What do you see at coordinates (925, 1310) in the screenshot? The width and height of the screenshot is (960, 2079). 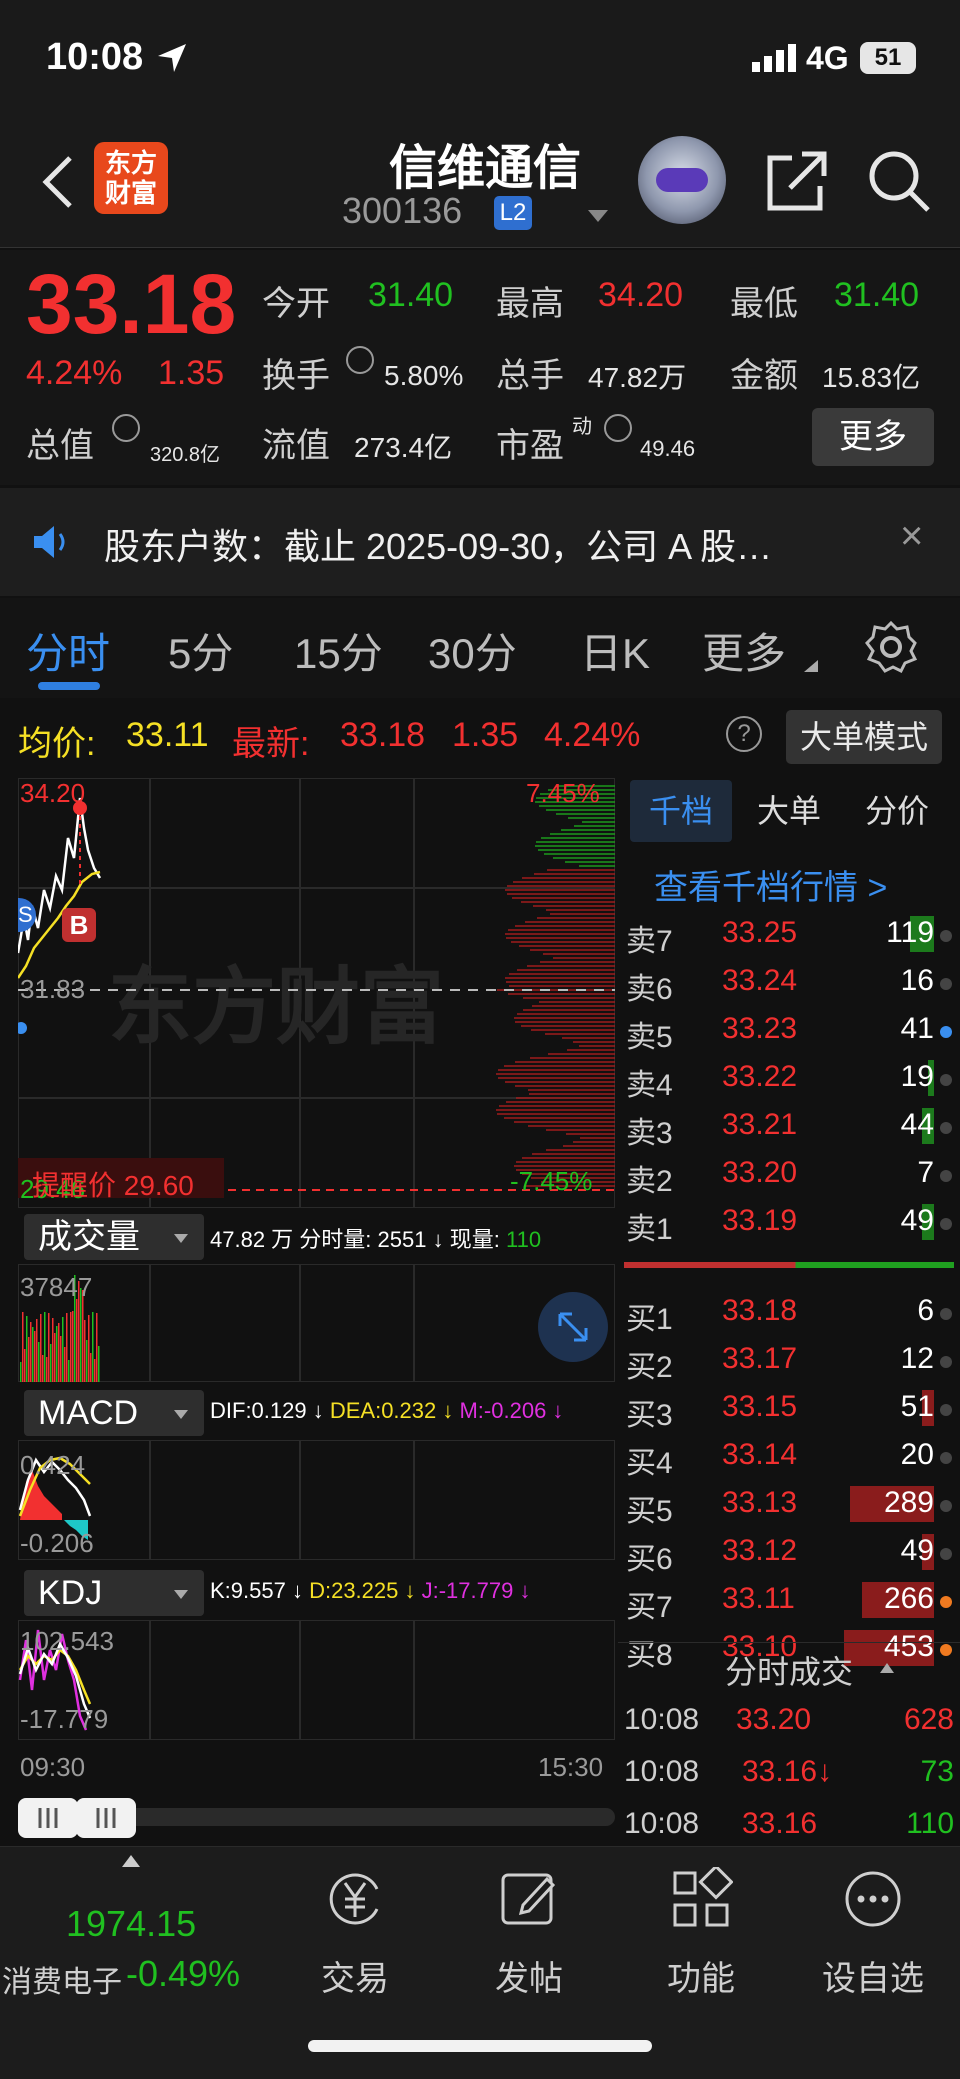 I see `level-qty: 6` at bounding box center [925, 1310].